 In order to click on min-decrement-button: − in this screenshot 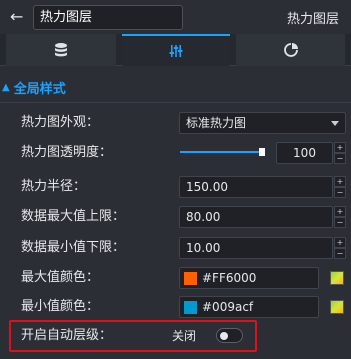, I will do `click(340, 253)`.